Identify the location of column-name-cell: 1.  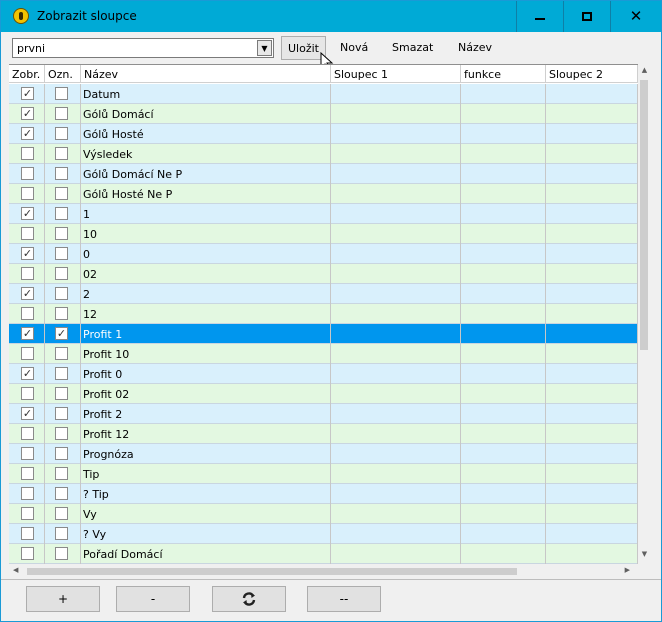
(206, 214).